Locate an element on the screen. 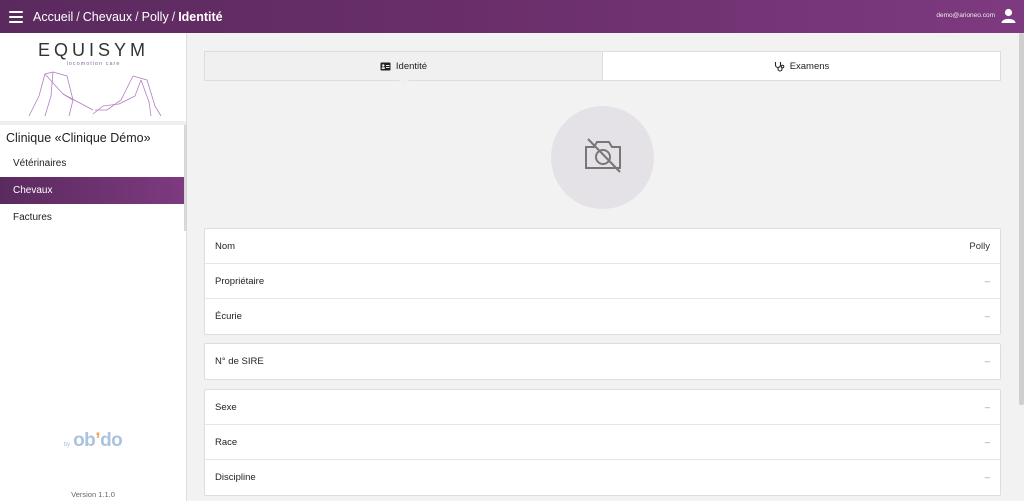  tab-identite-label: Identité is located at coordinates (411, 66).